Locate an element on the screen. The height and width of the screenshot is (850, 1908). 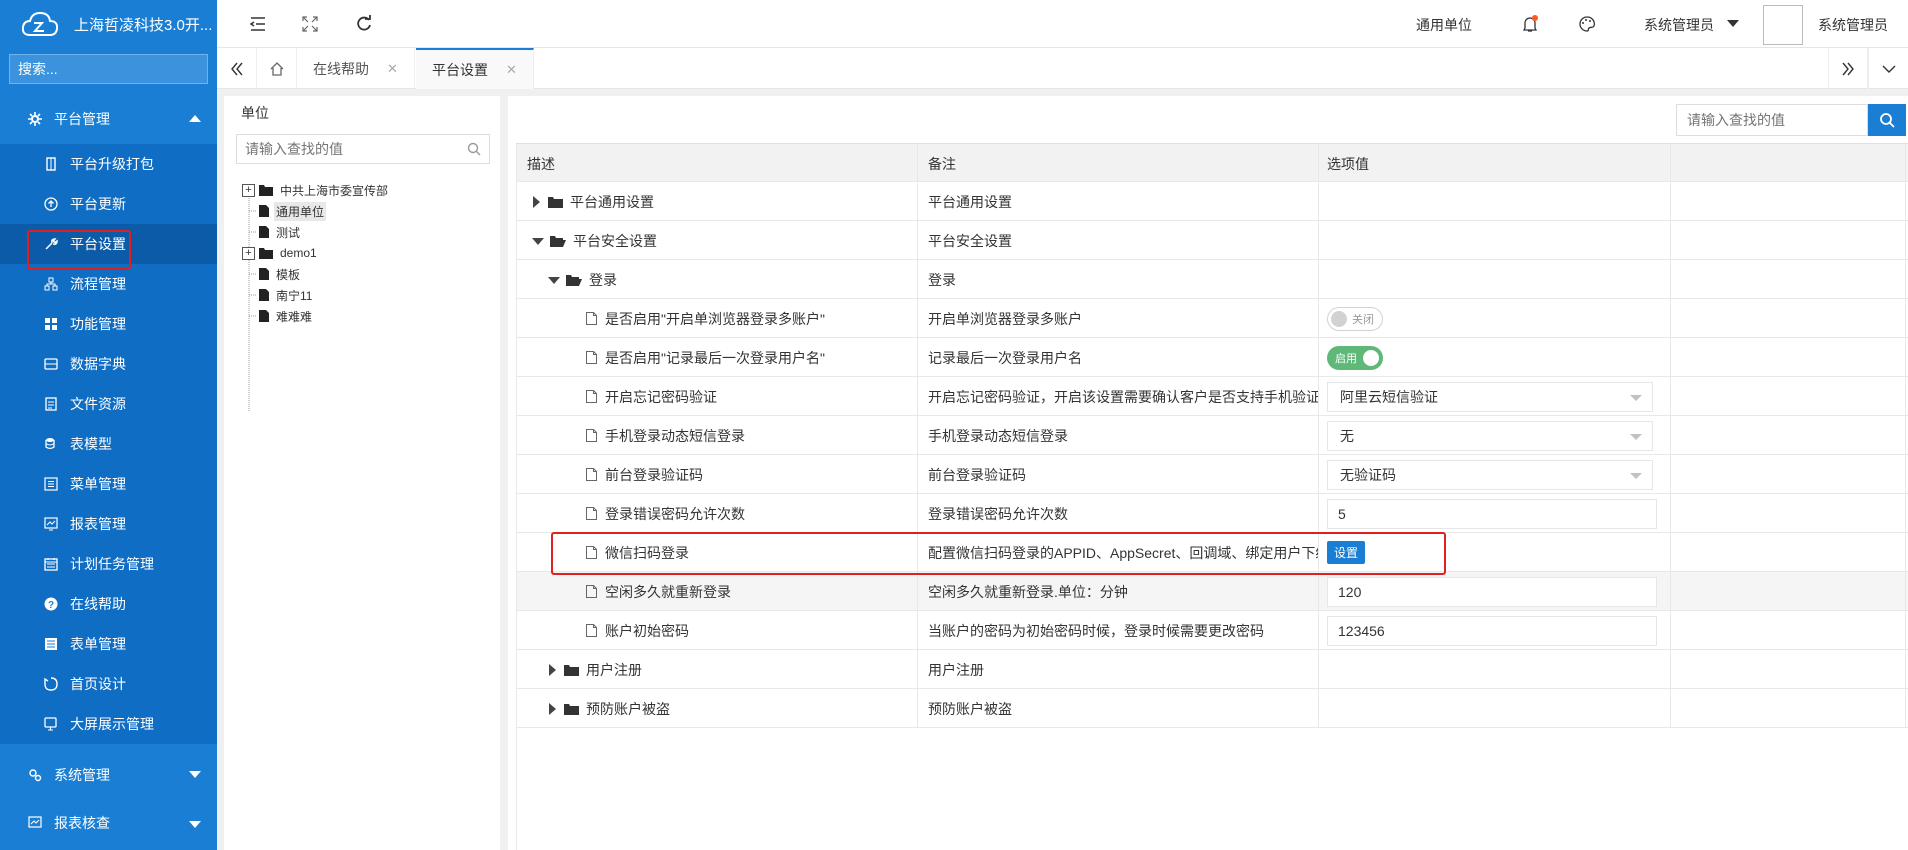
sidebar-item-menu: 菜单管理 is located at coordinates (108, 484).